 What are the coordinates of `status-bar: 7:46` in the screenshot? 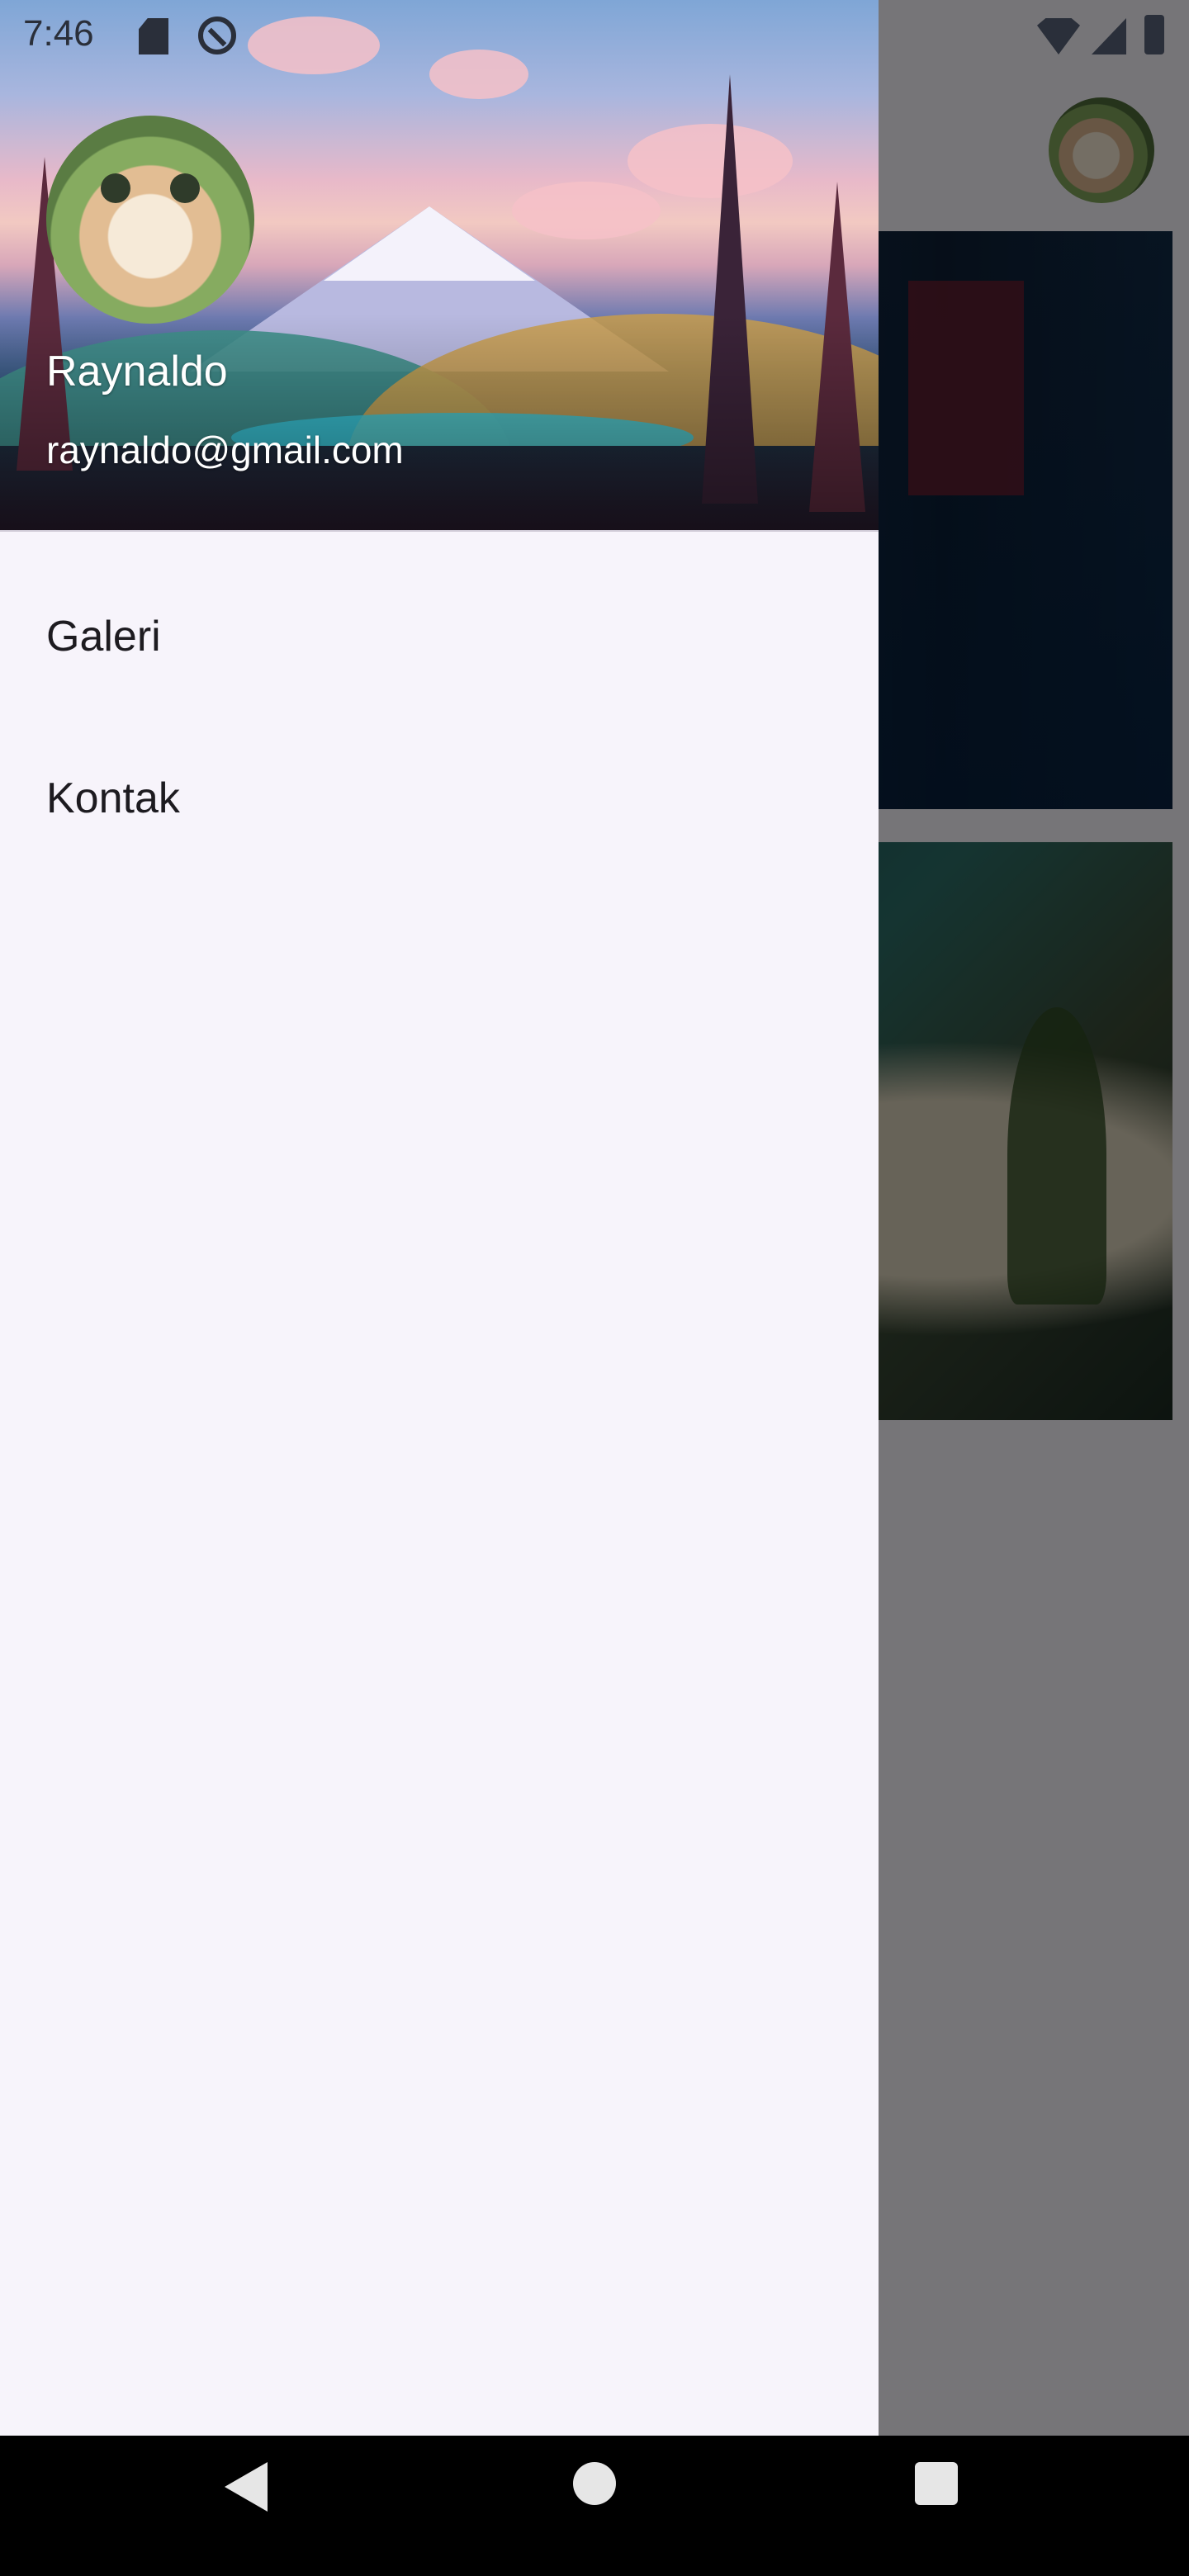 It's located at (594, 34).